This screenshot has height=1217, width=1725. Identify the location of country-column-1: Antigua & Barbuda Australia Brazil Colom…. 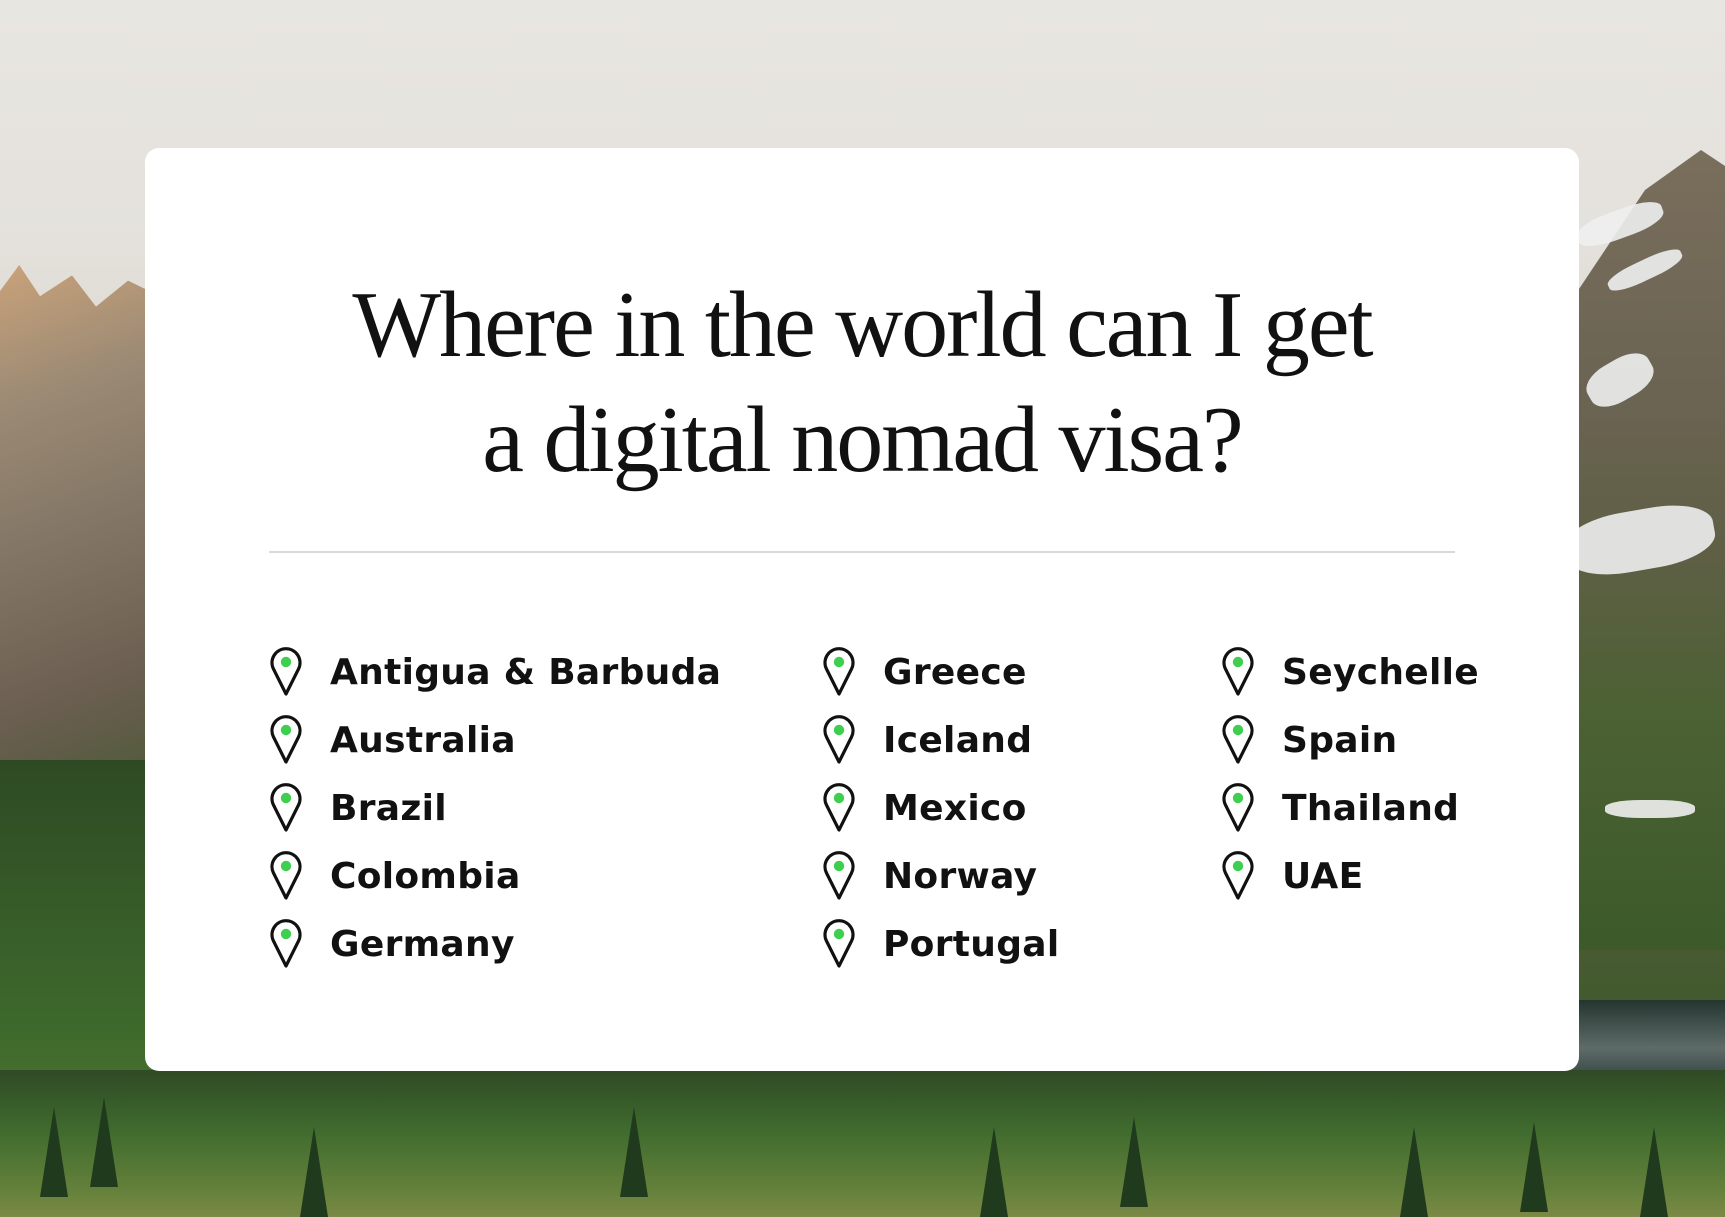
(495, 808).